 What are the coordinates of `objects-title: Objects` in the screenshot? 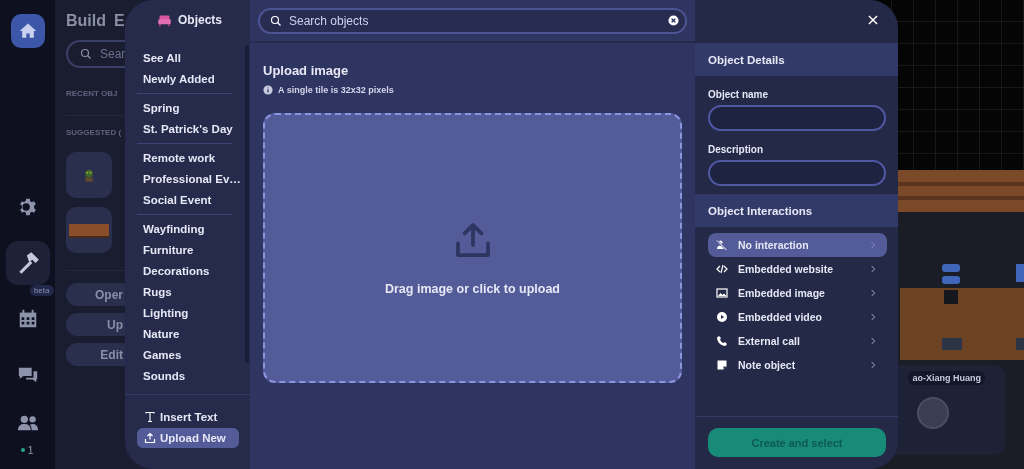 It's located at (200, 20).